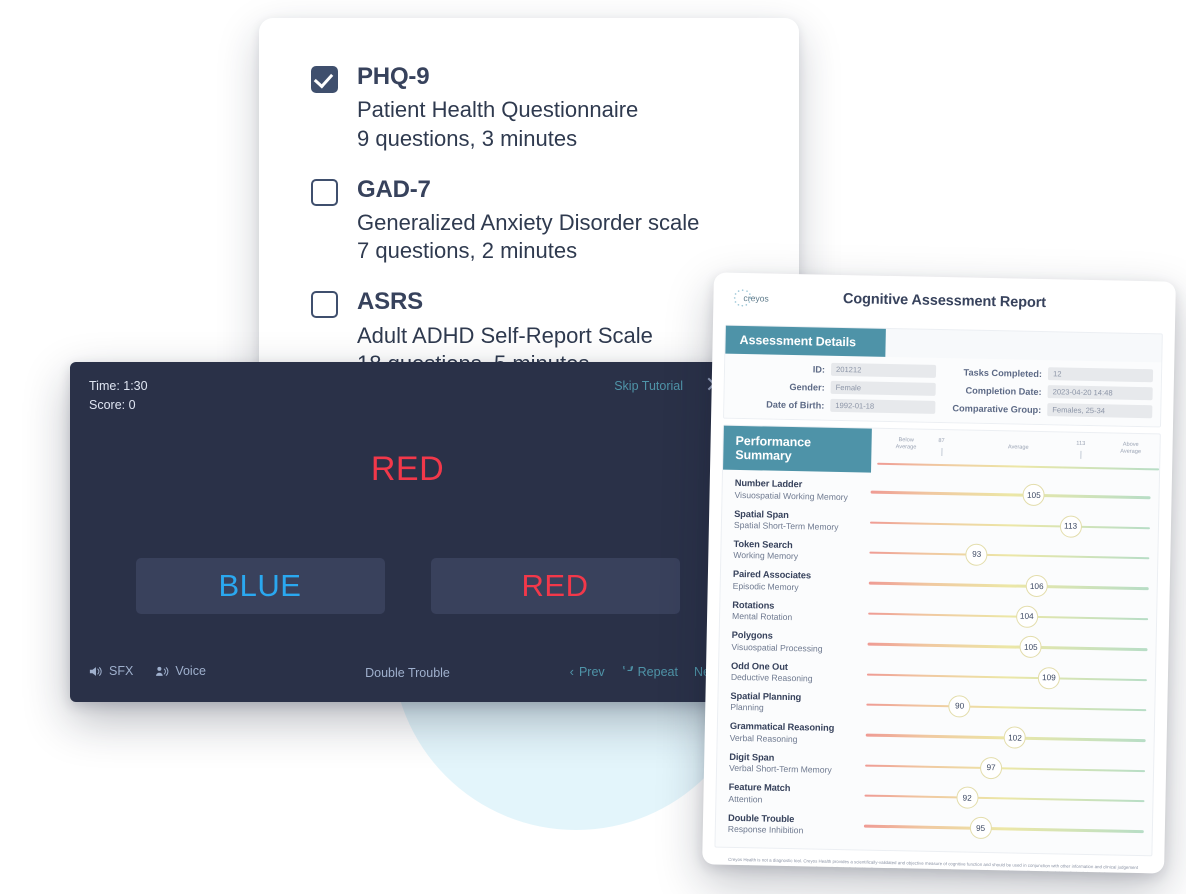  Describe the element at coordinates (807, 387) in the screenshot. I see `report-field-label: Gender:` at that location.